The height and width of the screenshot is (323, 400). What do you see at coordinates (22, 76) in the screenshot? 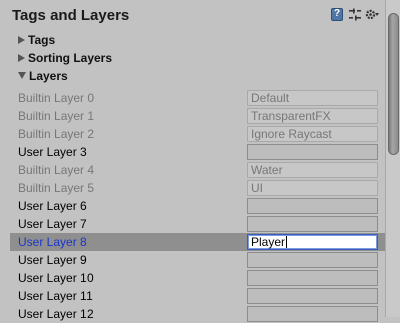
I see `collapse-arrow-icon` at bounding box center [22, 76].